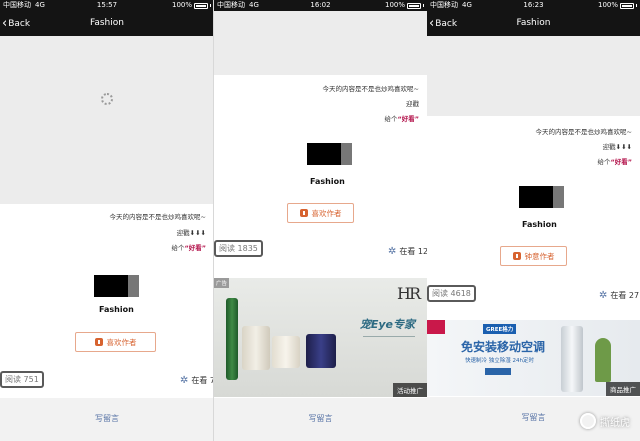 The height and width of the screenshot is (441, 640). Describe the element at coordinates (619, 295) in the screenshot. I see `zaikan-button: ✲ 在看 27` at that location.